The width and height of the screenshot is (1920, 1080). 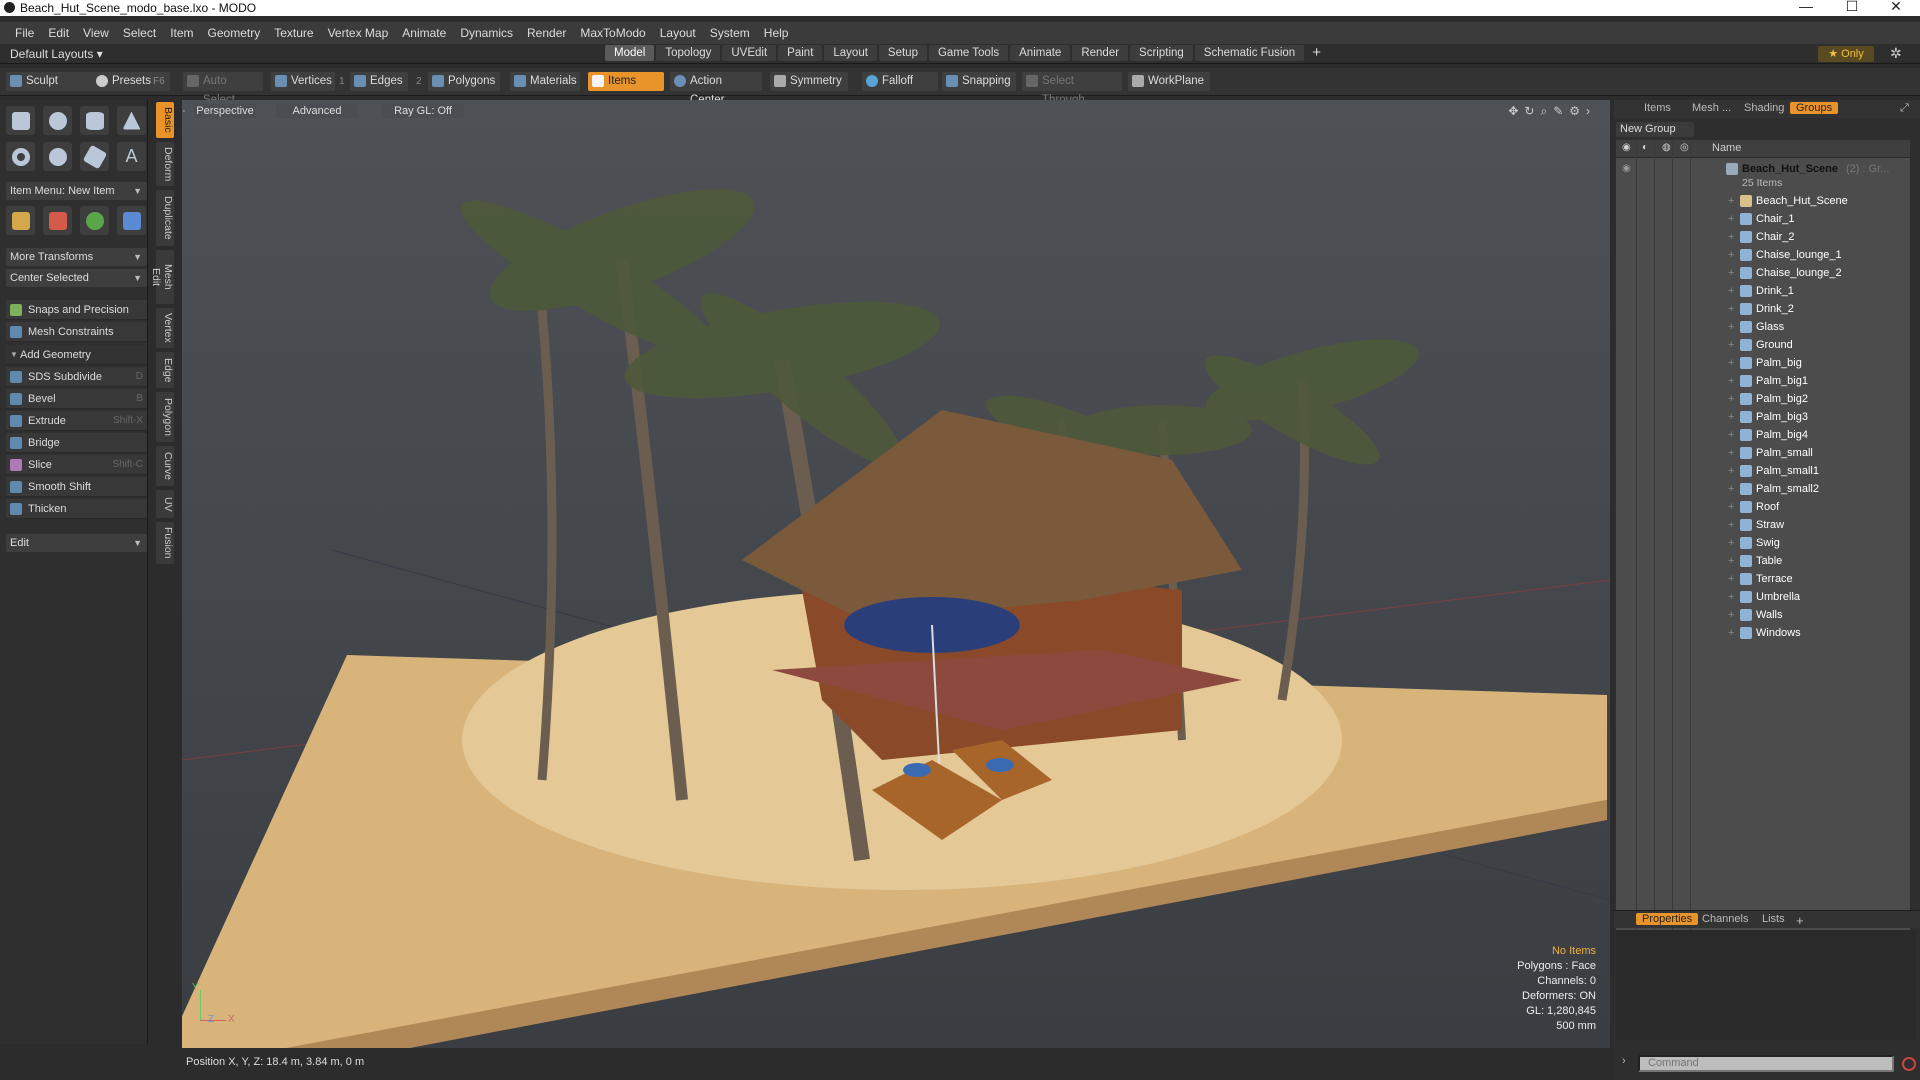 I want to click on viewport-nav-icons: ✥↻⌕✎⚙›, so click(x=1552, y=111).